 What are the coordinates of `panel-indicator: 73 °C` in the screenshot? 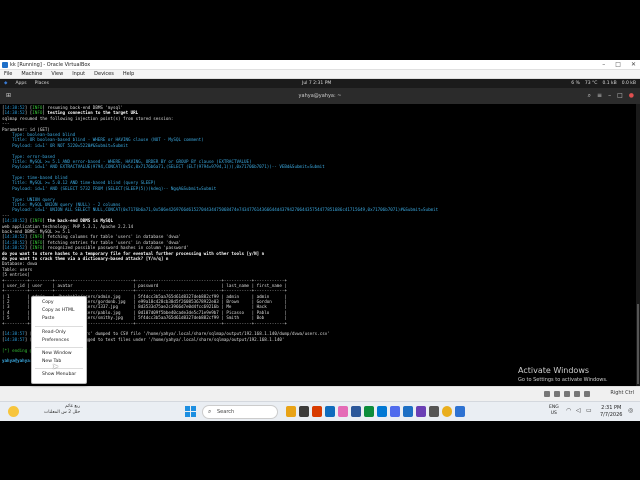 It's located at (591, 83).